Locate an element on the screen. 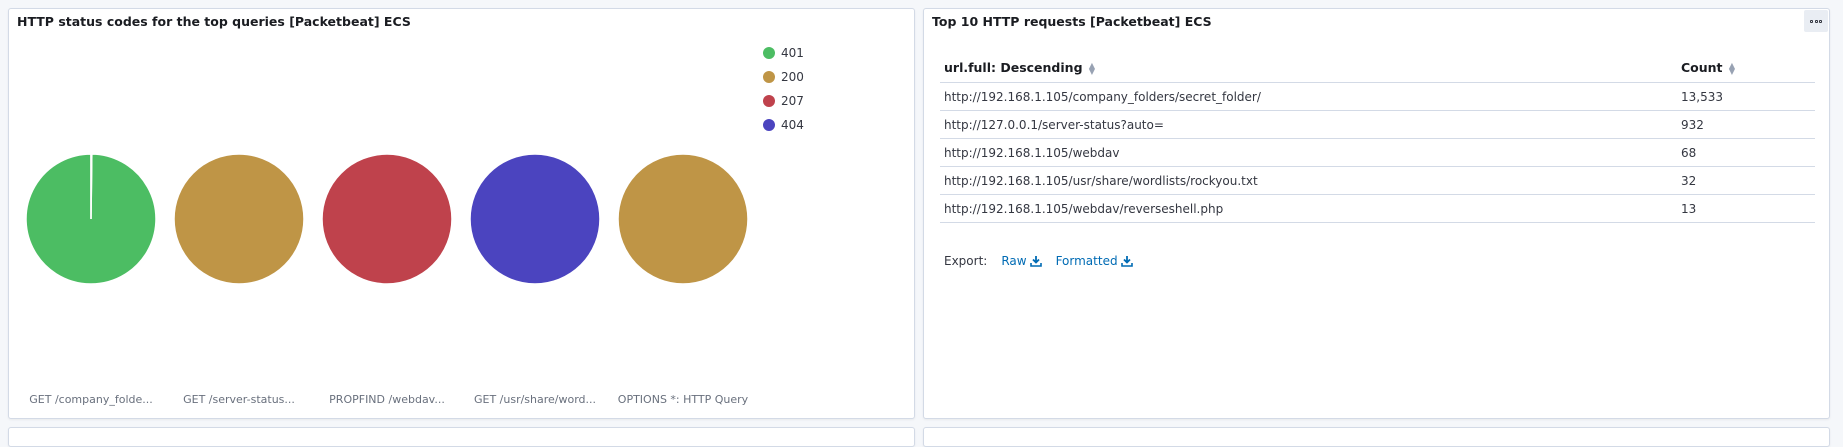 Image resolution: width=1843 pixels, height=447 pixels. legend-item-404: 404 is located at coordinates (783, 125).